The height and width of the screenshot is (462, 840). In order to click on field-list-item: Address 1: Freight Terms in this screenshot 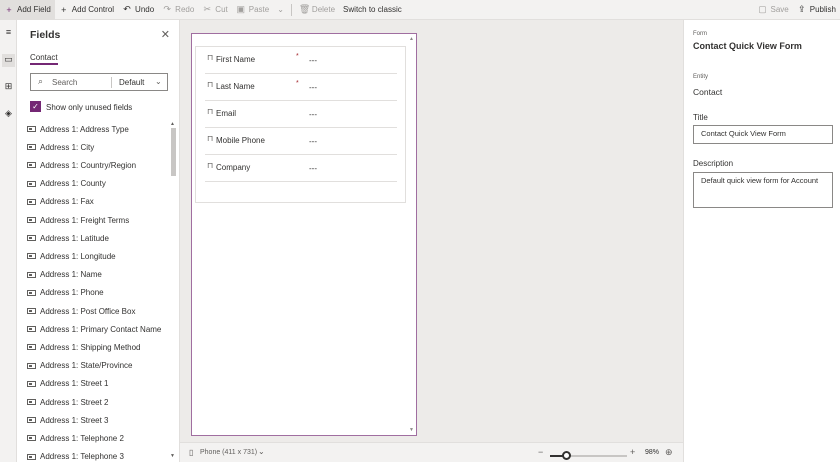, I will do `click(78, 220)`.